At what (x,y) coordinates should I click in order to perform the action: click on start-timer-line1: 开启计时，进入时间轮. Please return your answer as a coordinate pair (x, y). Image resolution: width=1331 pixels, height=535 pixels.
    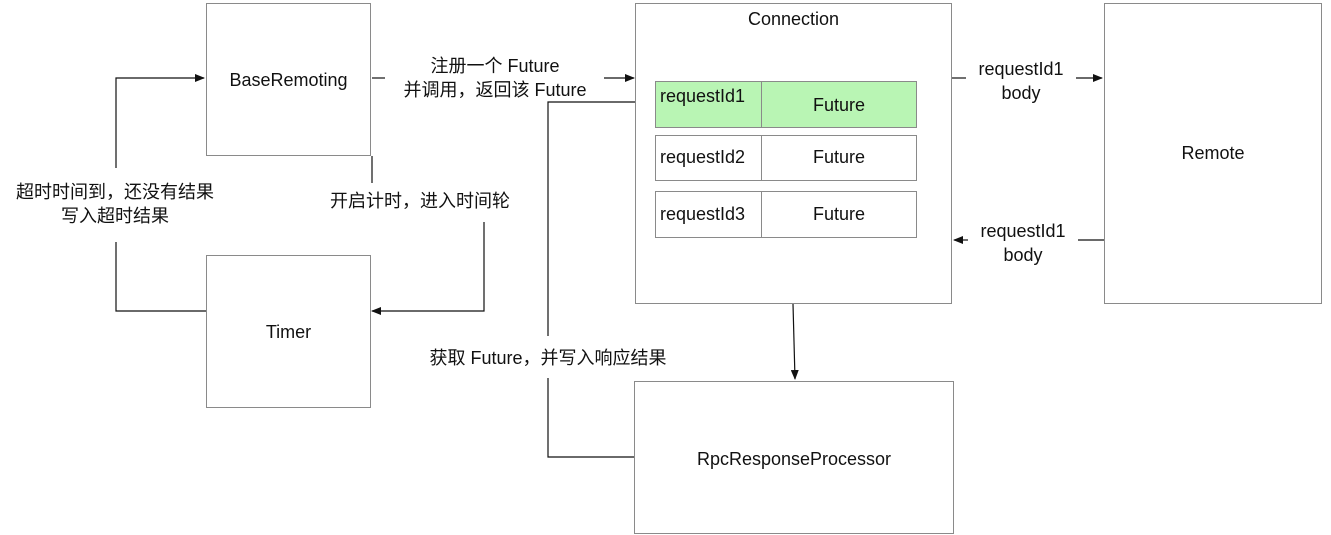
    Looking at the image, I should click on (420, 201).